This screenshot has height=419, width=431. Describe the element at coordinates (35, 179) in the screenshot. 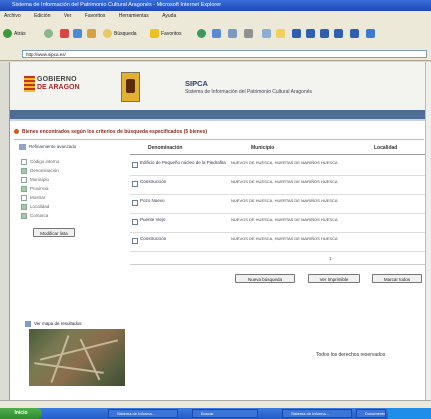

I see `check-municipio: Municipio` at that location.